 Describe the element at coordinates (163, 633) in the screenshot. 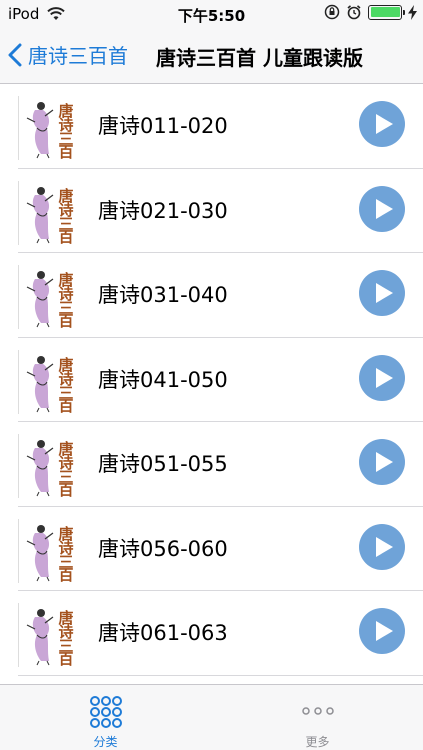

I see `list-item-label: 唐诗061-063` at that location.